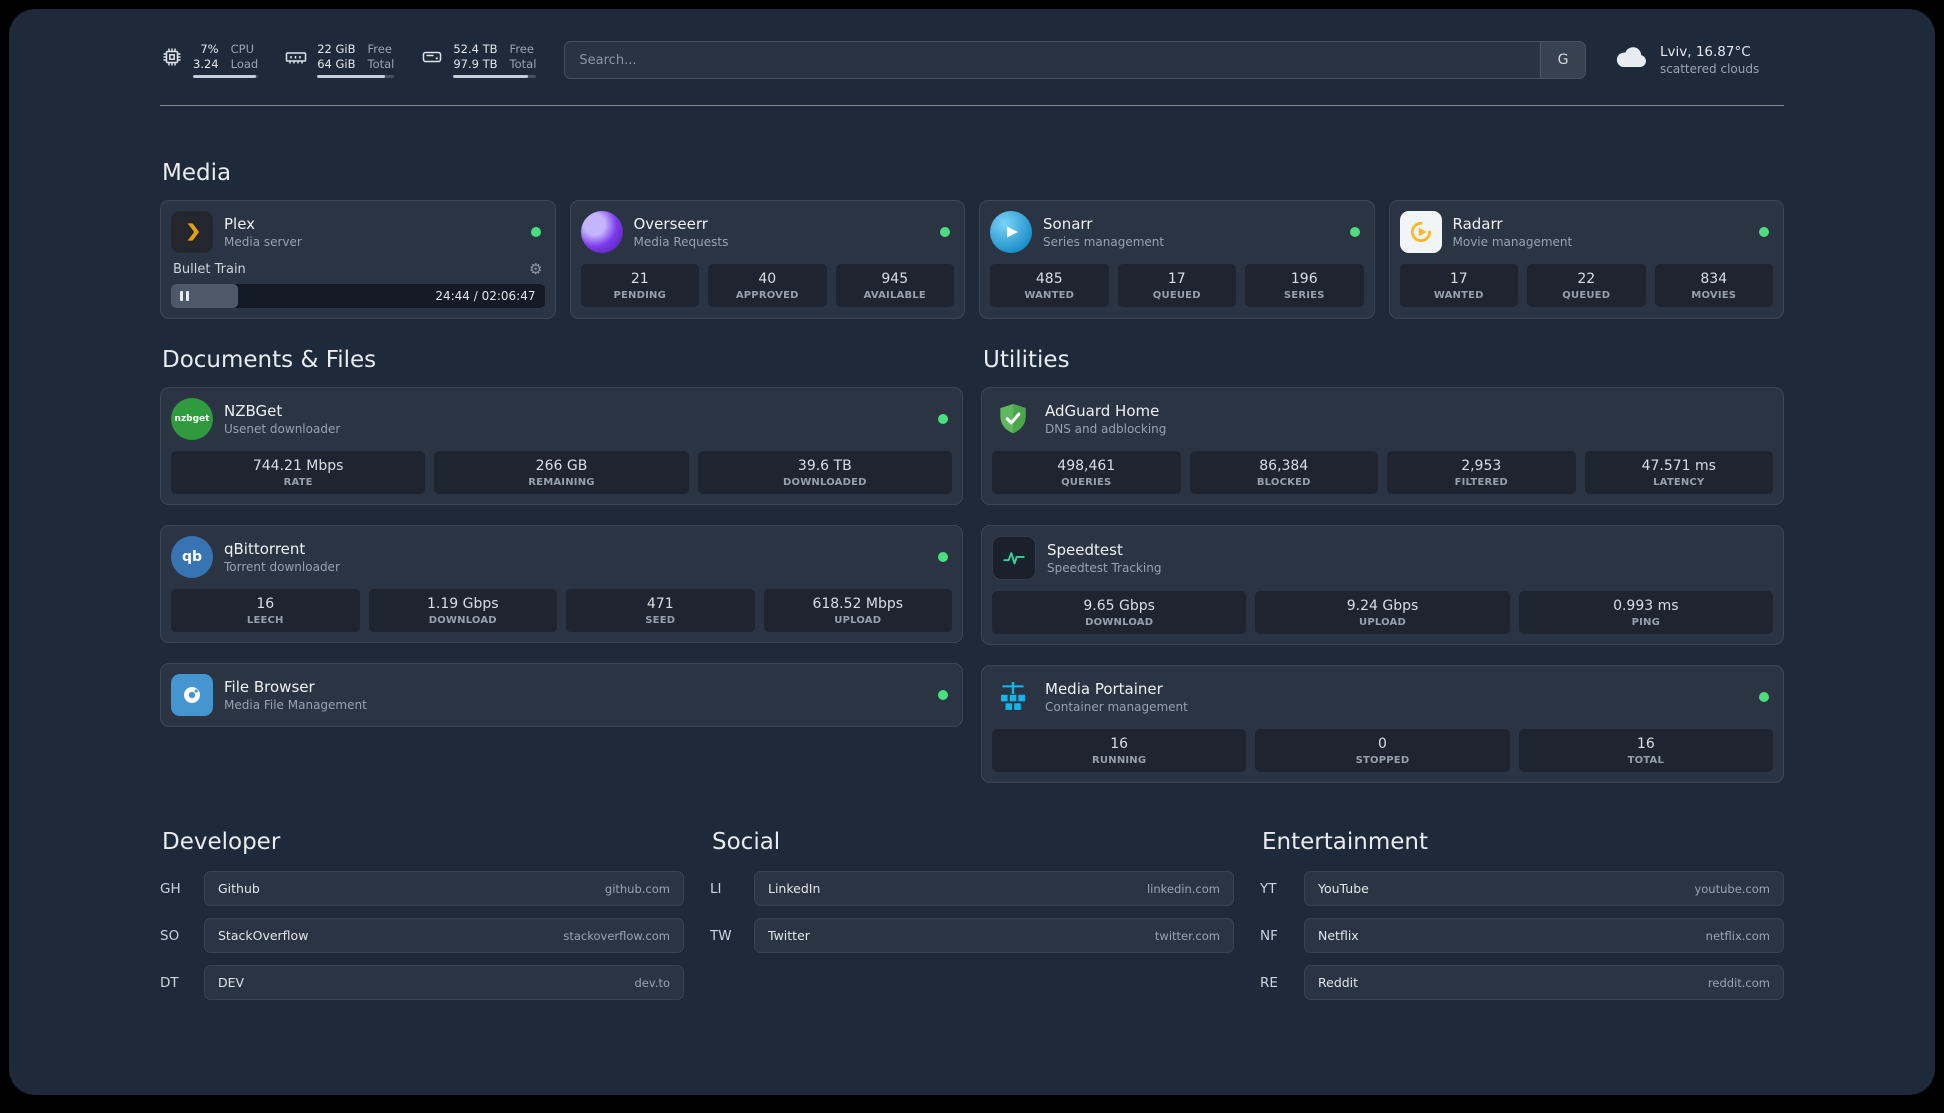 This screenshot has height=1113, width=1944. What do you see at coordinates (269, 687) in the screenshot?
I see `filebrowser-name: File Browser` at bounding box center [269, 687].